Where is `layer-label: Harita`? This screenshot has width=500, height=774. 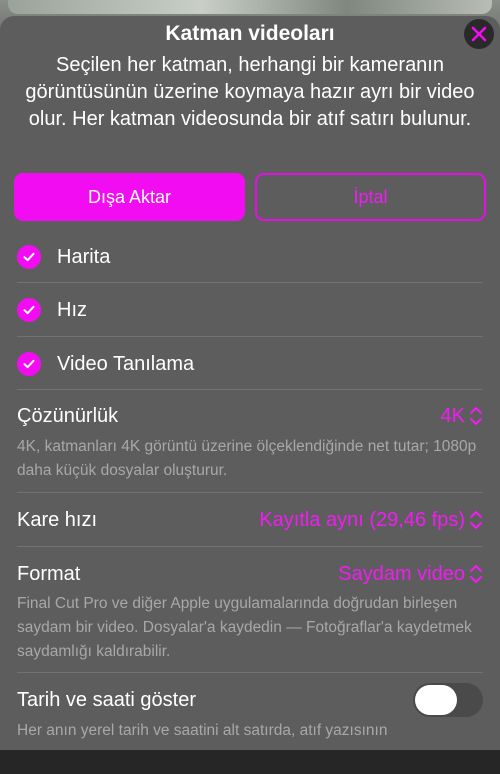 layer-label: Harita is located at coordinates (84, 256).